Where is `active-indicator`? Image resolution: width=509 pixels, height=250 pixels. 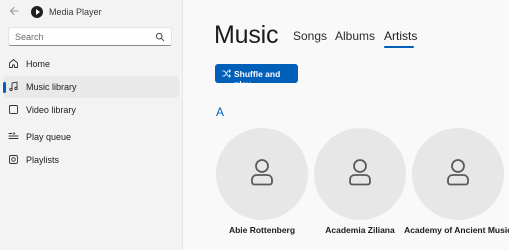 active-indicator is located at coordinates (4, 87).